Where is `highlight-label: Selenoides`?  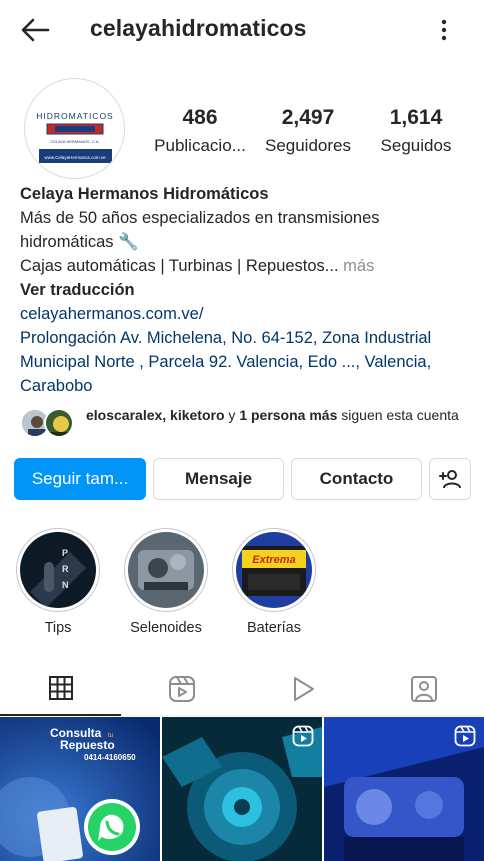 highlight-label: Selenoides is located at coordinates (166, 628).